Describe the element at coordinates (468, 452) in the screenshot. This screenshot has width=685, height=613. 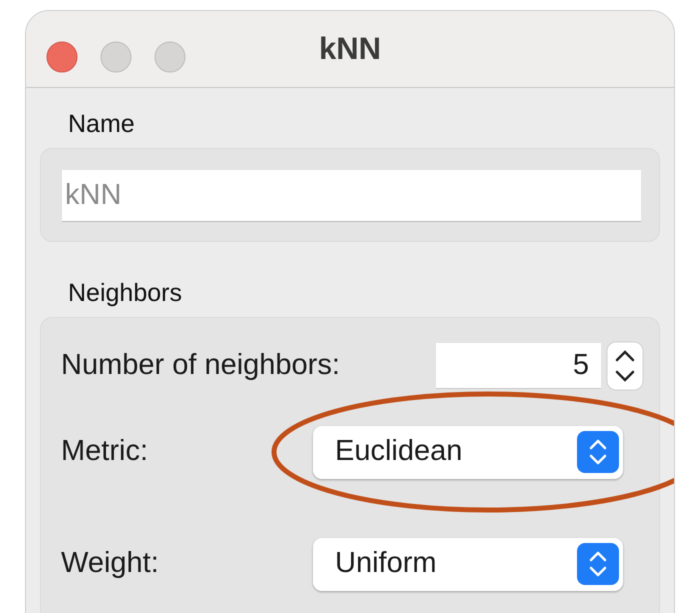
I see `popup-button: Euclidean` at that location.